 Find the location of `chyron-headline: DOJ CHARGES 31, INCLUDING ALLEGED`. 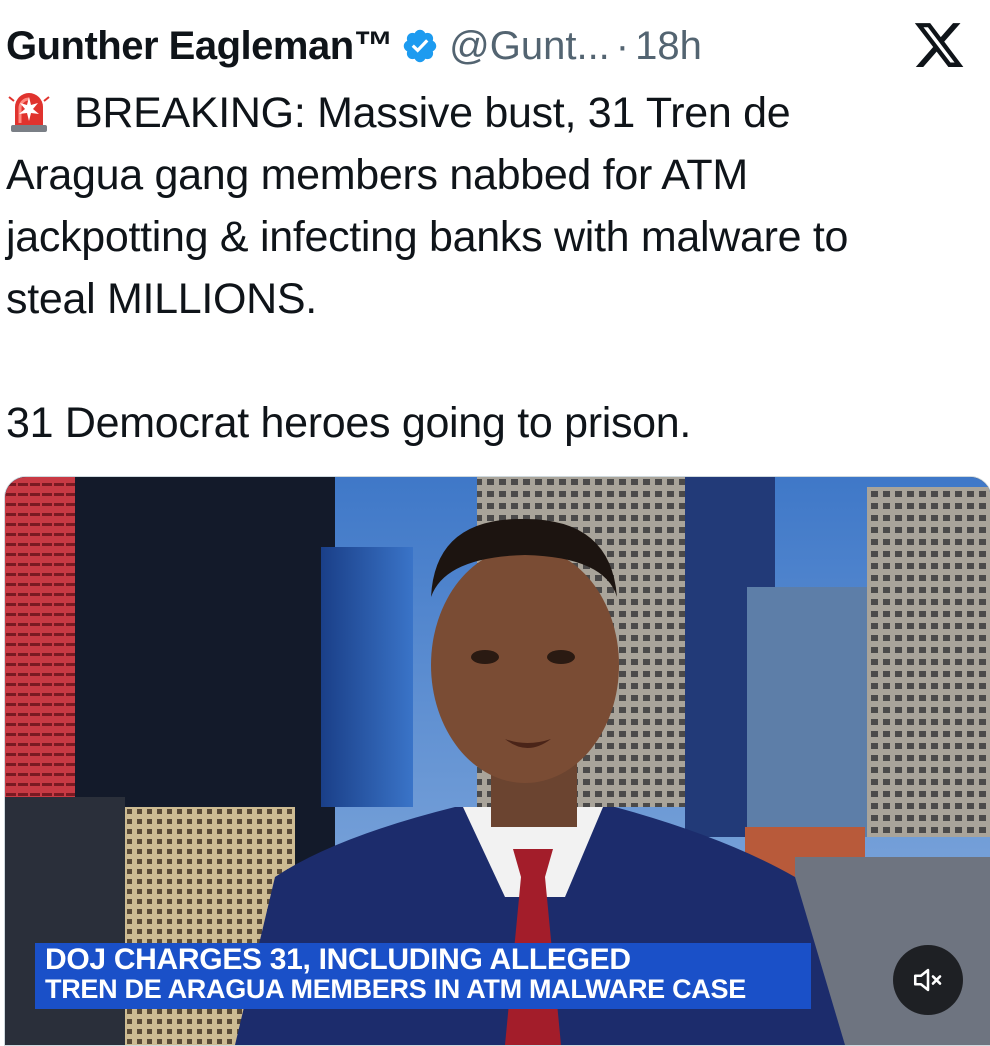

chyron-headline: DOJ CHARGES 31, INCLUDING ALLEGED is located at coordinates (338, 959).